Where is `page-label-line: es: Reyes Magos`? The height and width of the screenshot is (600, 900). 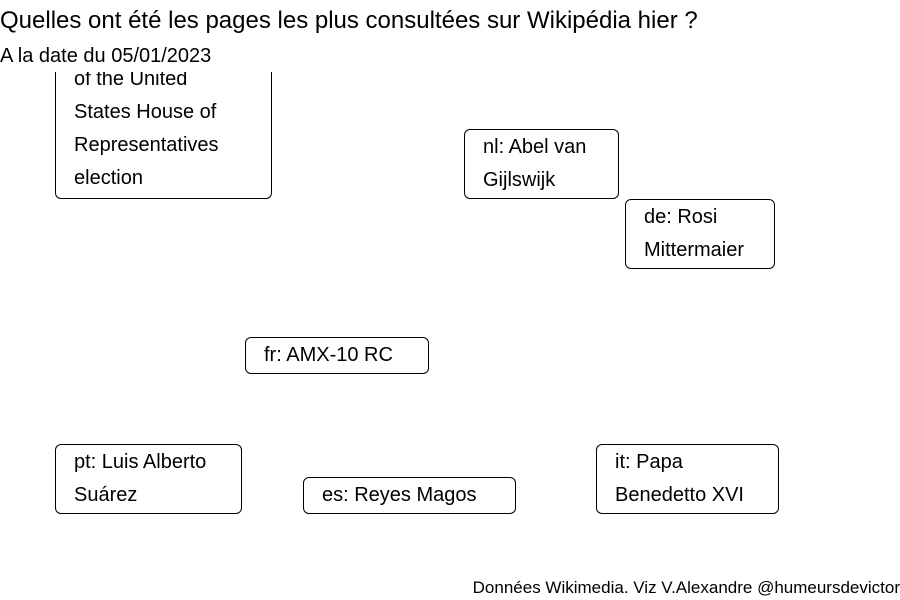 page-label-line: es: Reyes Magos is located at coordinates (399, 495).